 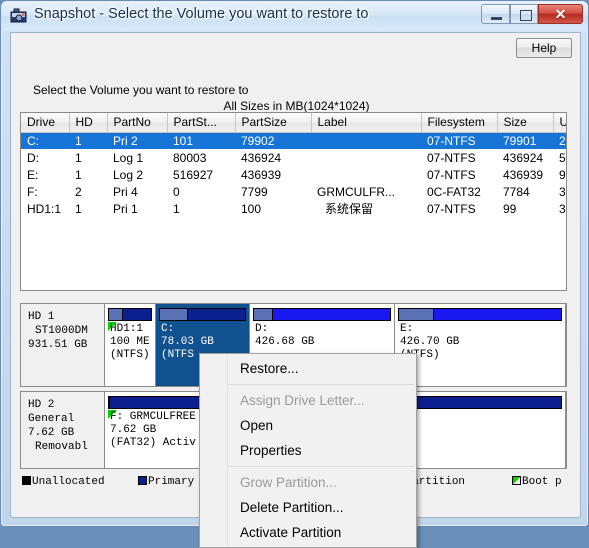 I want to click on minimize-icon, so click(x=496, y=18).